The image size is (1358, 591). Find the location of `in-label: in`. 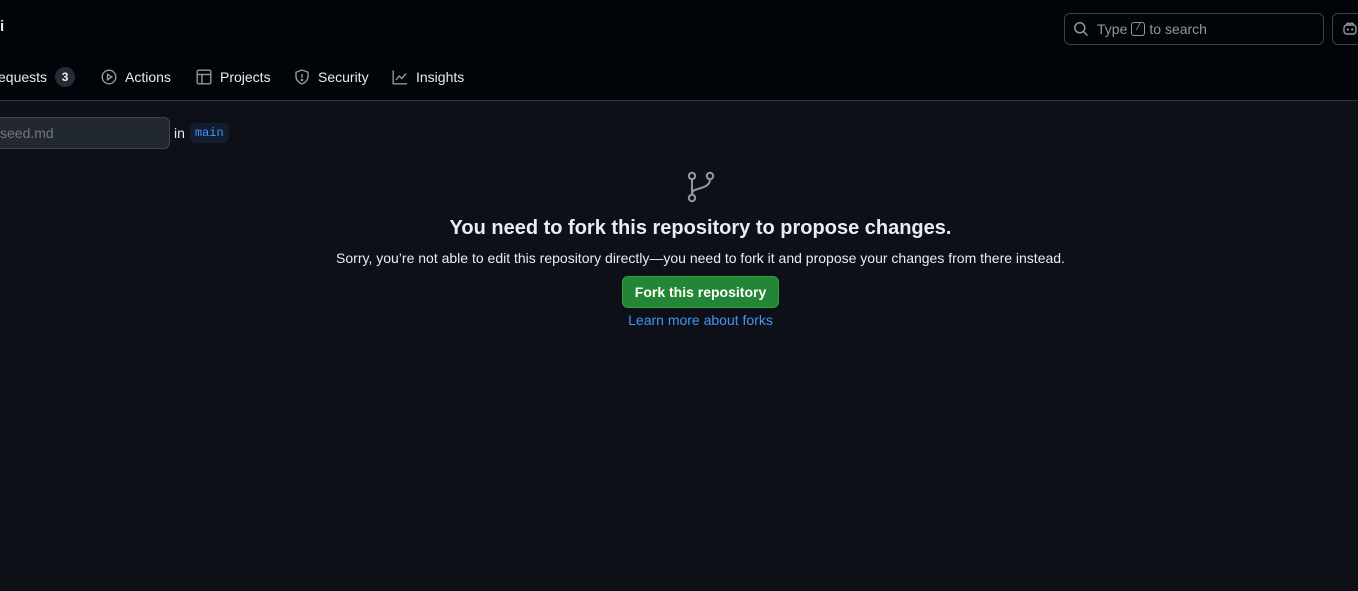

in-label: in is located at coordinates (179, 133).